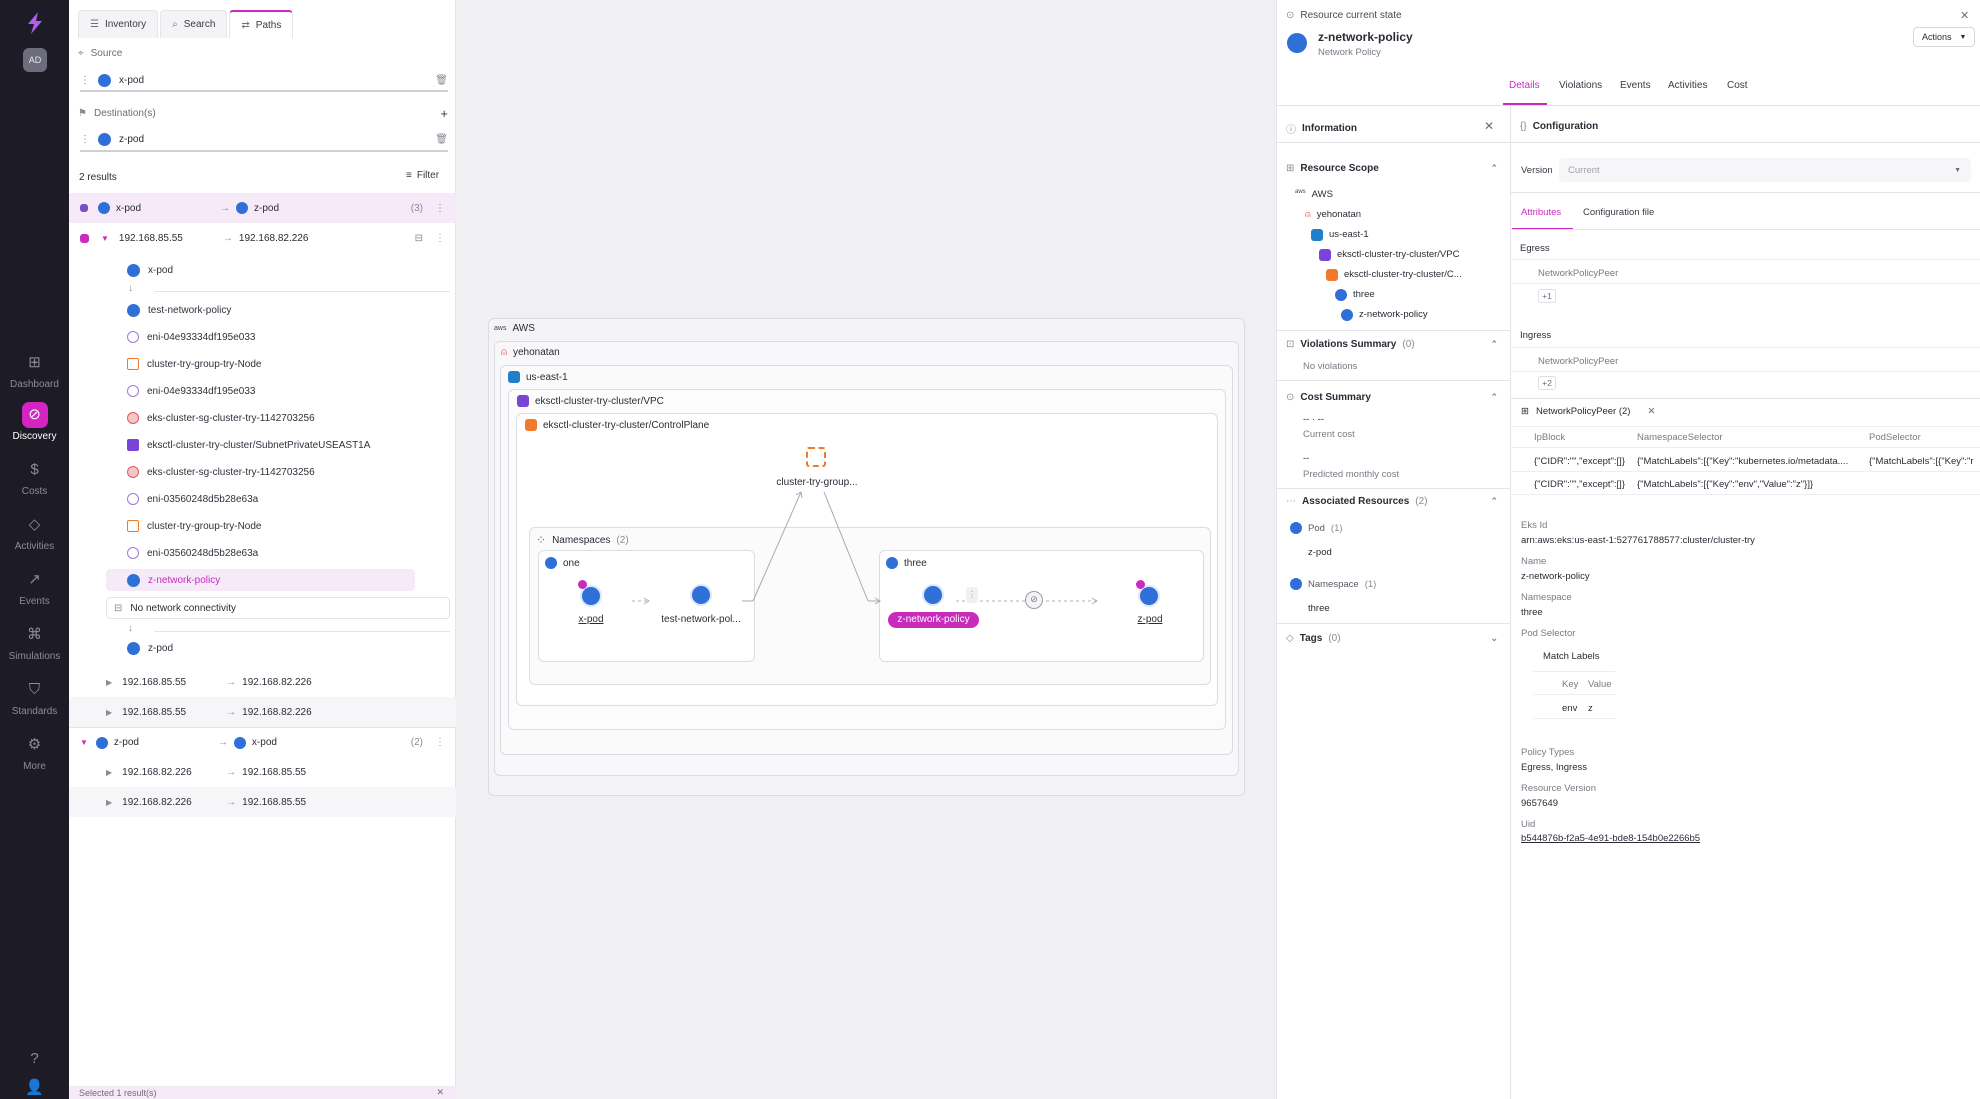 The width and height of the screenshot is (1980, 1099). What do you see at coordinates (1635, 85) in the screenshot?
I see `tab-events: Events` at bounding box center [1635, 85].